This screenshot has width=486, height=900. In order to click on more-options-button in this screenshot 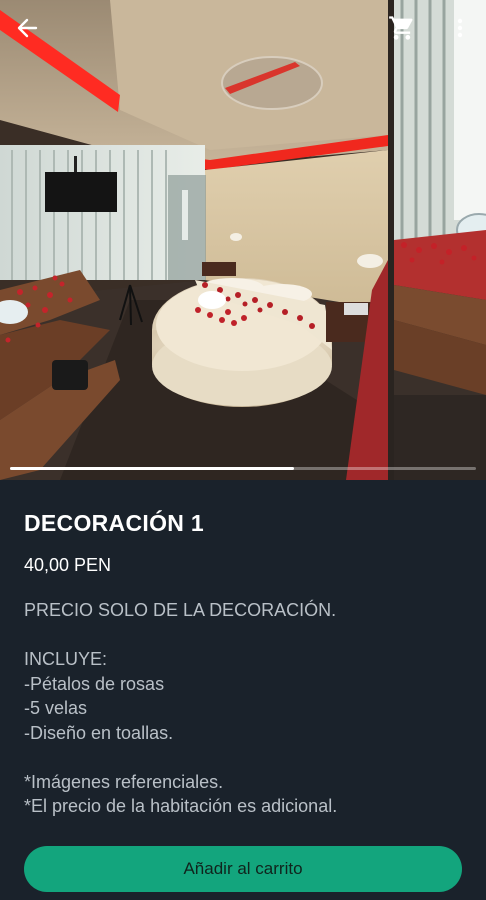, I will do `click(460, 28)`.